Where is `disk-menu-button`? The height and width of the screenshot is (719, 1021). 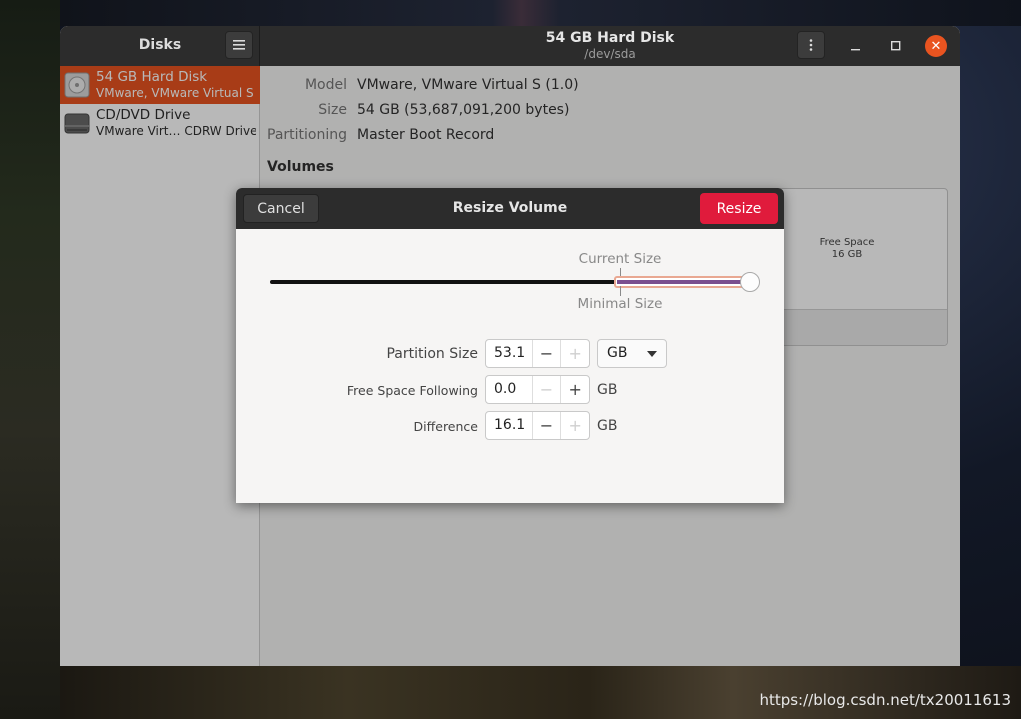
disk-menu-button is located at coordinates (811, 45).